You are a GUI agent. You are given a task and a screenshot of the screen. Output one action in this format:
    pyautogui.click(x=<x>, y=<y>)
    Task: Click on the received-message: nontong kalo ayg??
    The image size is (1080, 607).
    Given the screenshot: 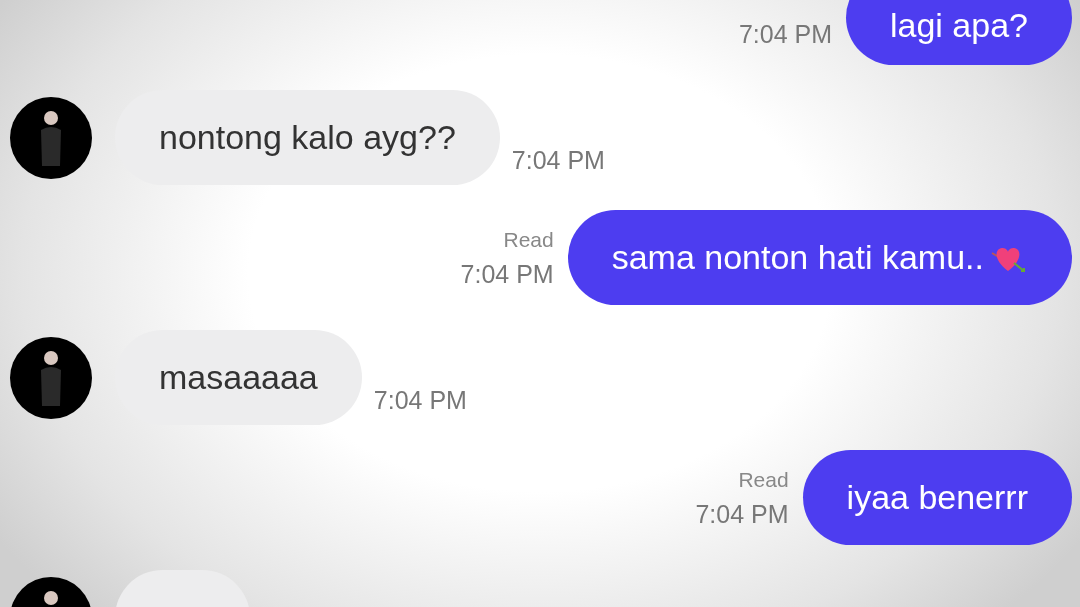 What is the action you would take?
    pyautogui.click(x=307, y=137)
    